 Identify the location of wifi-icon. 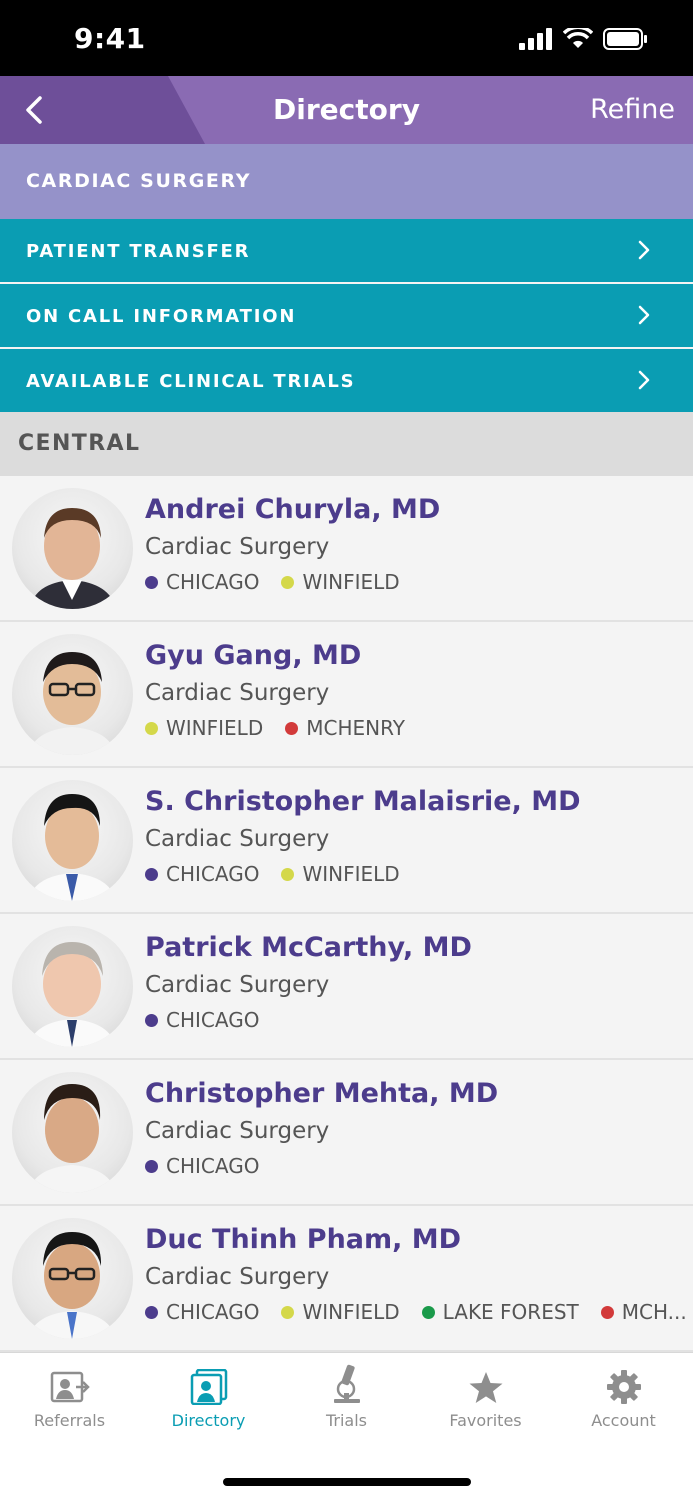
(578, 38).